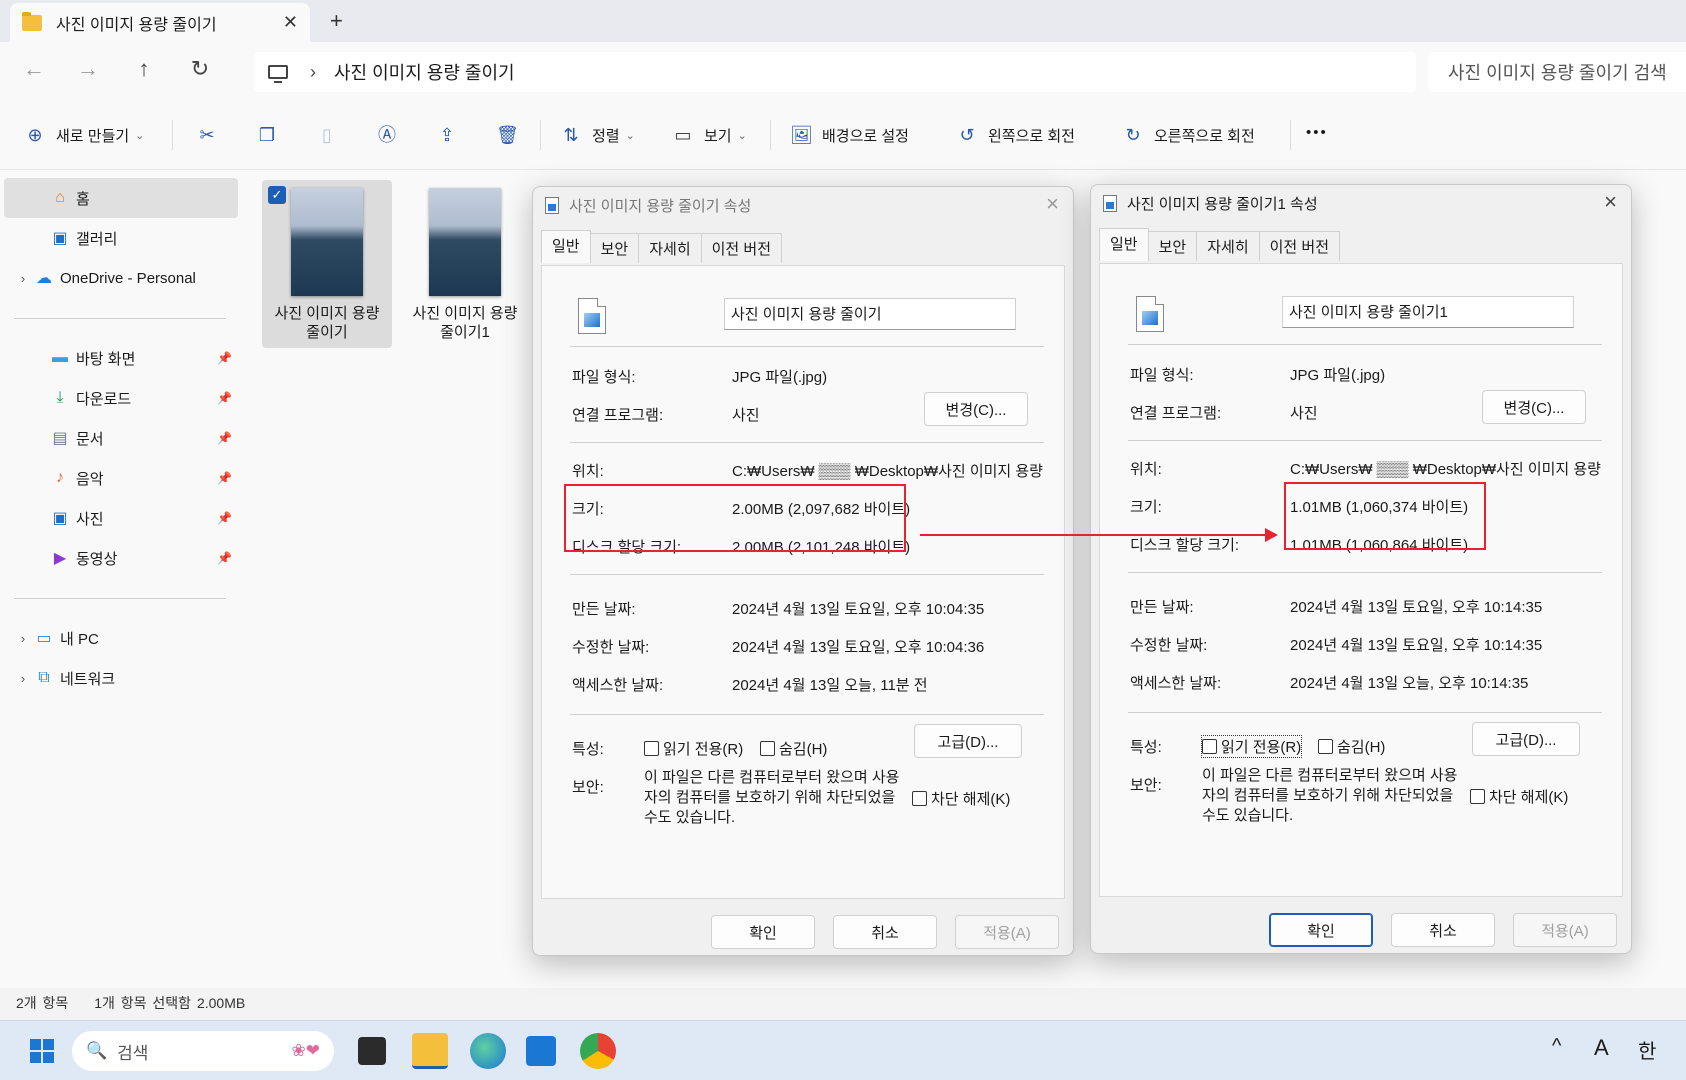 The image size is (1686, 1080). What do you see at coordinates (1361, 747) in the screenshot?
I see `hidden-label: 숨김(H)` at bounding box center [1361, 747].